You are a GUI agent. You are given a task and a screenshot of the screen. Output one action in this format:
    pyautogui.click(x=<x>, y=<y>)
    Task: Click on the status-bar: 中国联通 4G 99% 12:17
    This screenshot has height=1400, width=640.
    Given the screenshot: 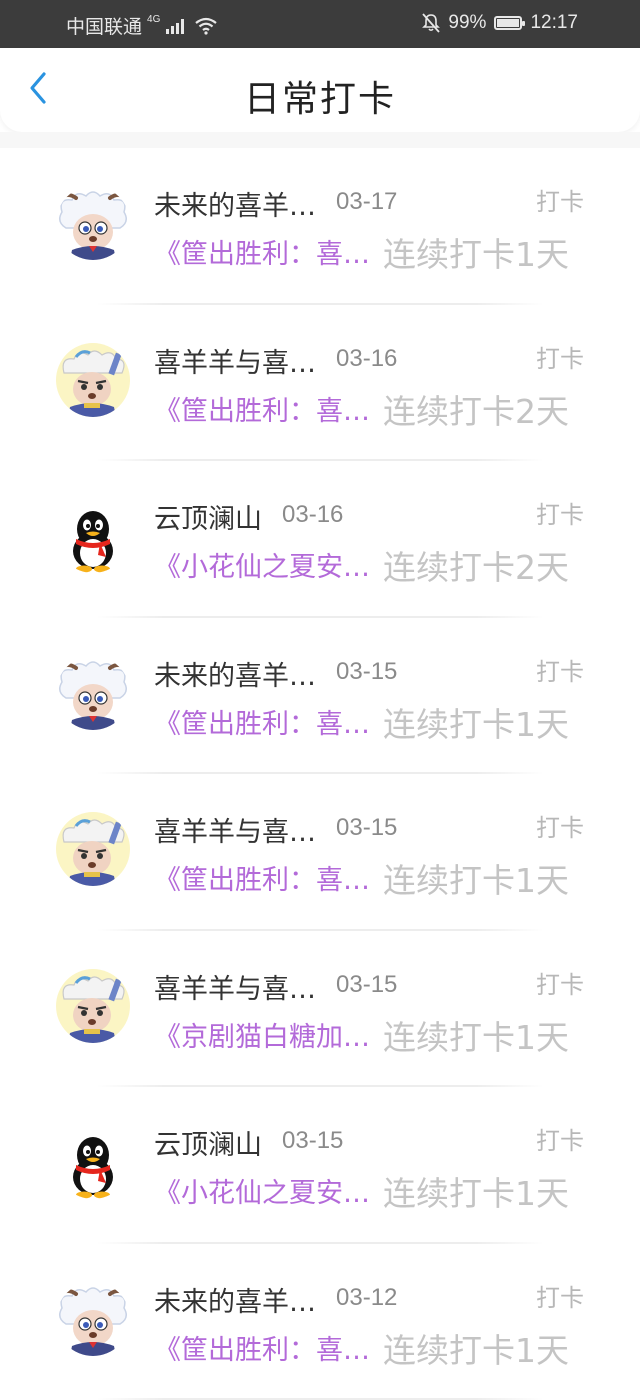 What is the action you would take?
    pyautogui.click(x=320, y=24)
    